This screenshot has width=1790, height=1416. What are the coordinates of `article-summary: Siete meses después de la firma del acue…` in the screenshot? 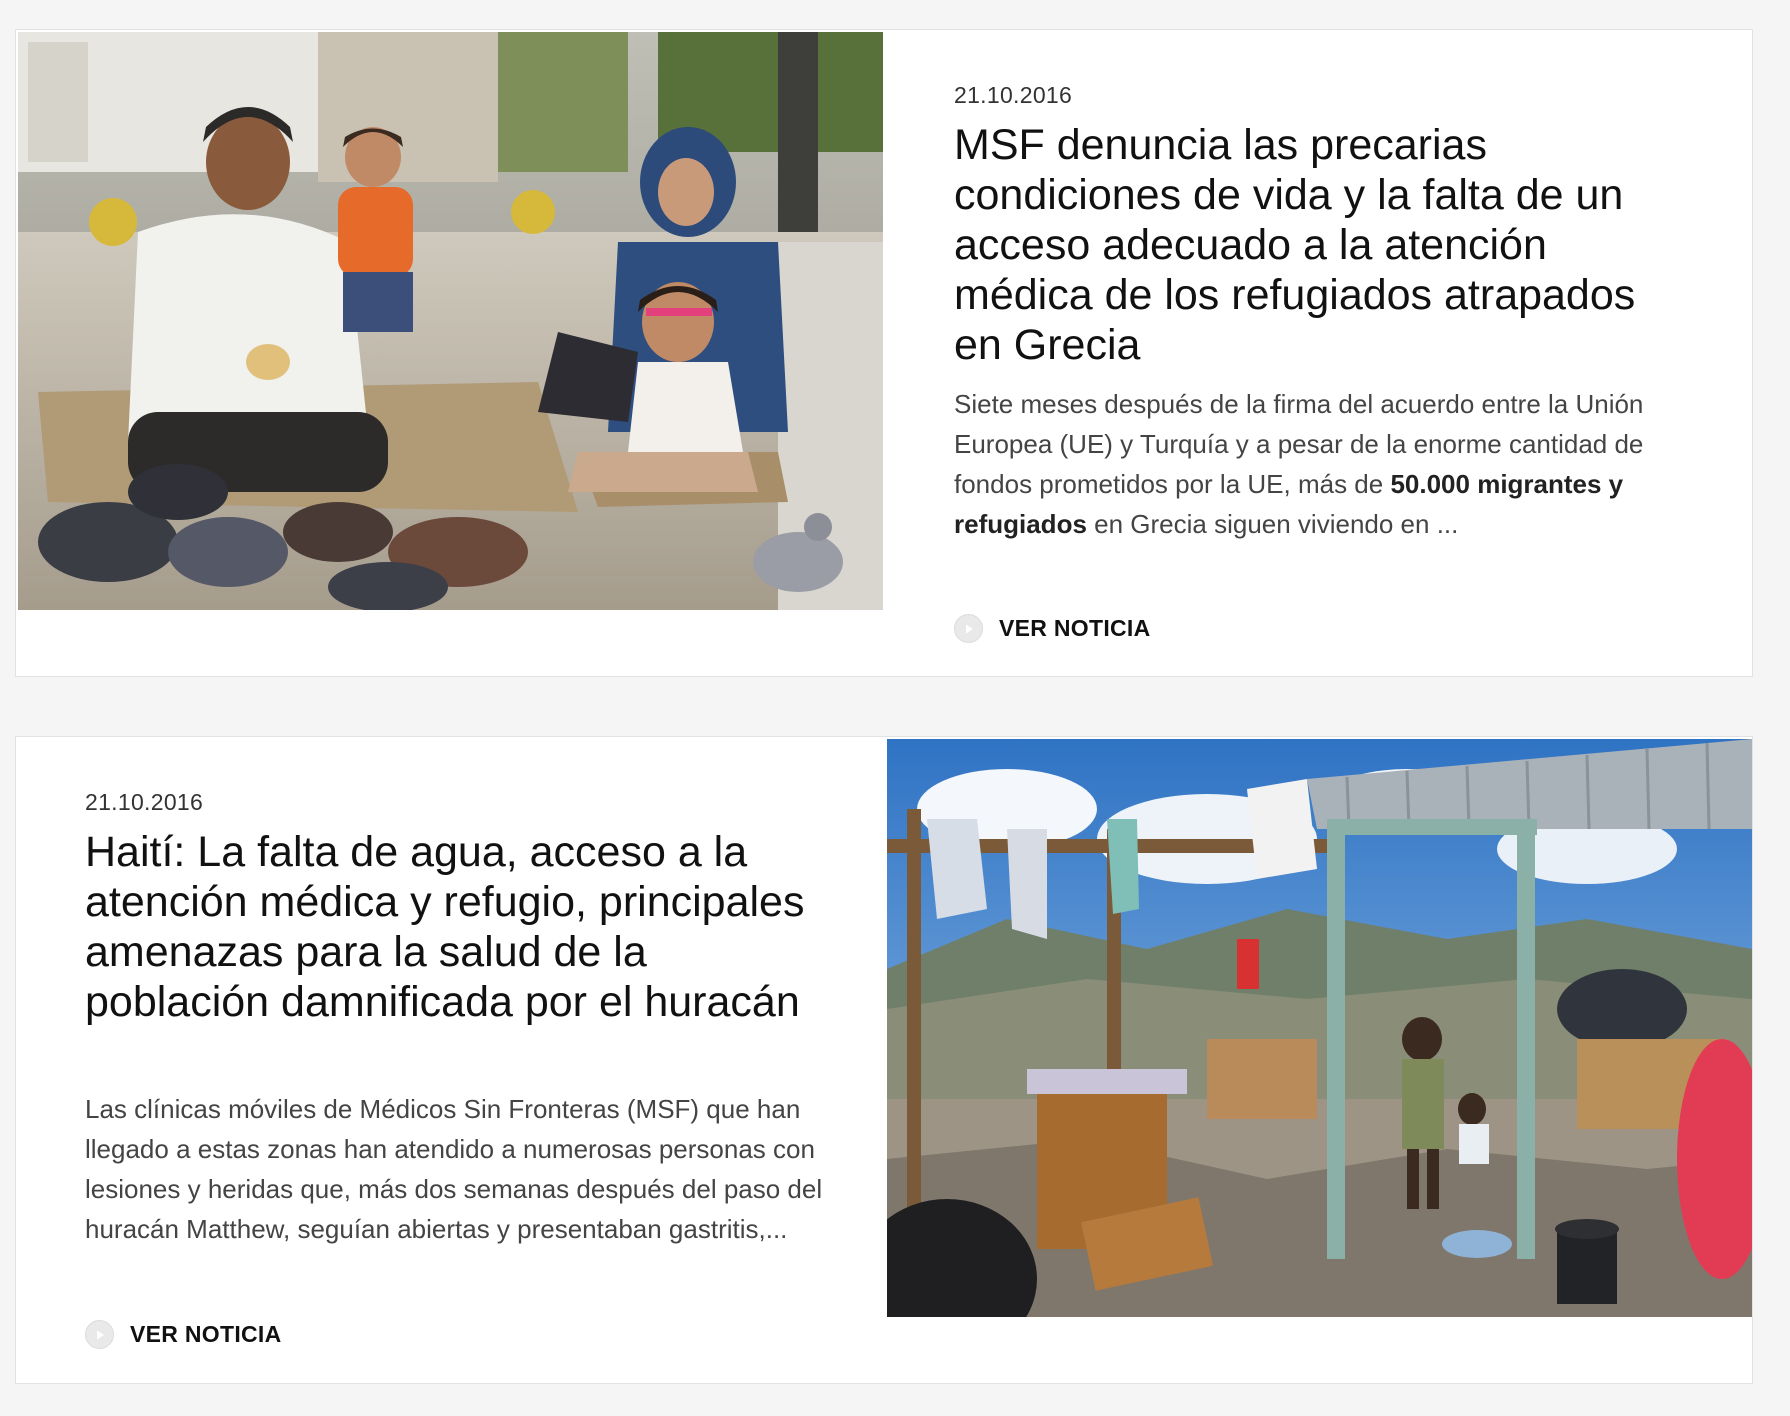 It's located at (1324, 464).